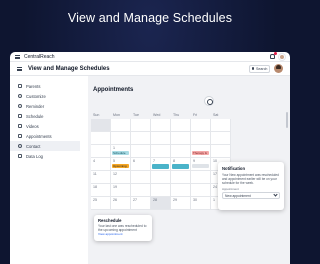 Image resolution: width=320 pixels, height=264 pixels. What do you see at coordinates (287, 120) in the screenshot?
I see `scrollbar` at bounding box center [287, 120].